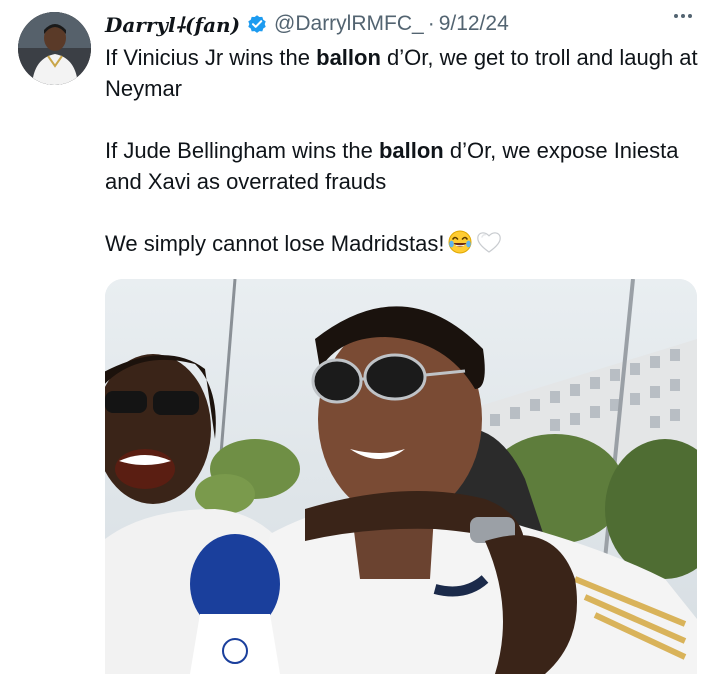  Describe the element at coordinates (275, 243) in the screenshot. I see `text-run: We simply cannot lose Madridstas!` at that location.